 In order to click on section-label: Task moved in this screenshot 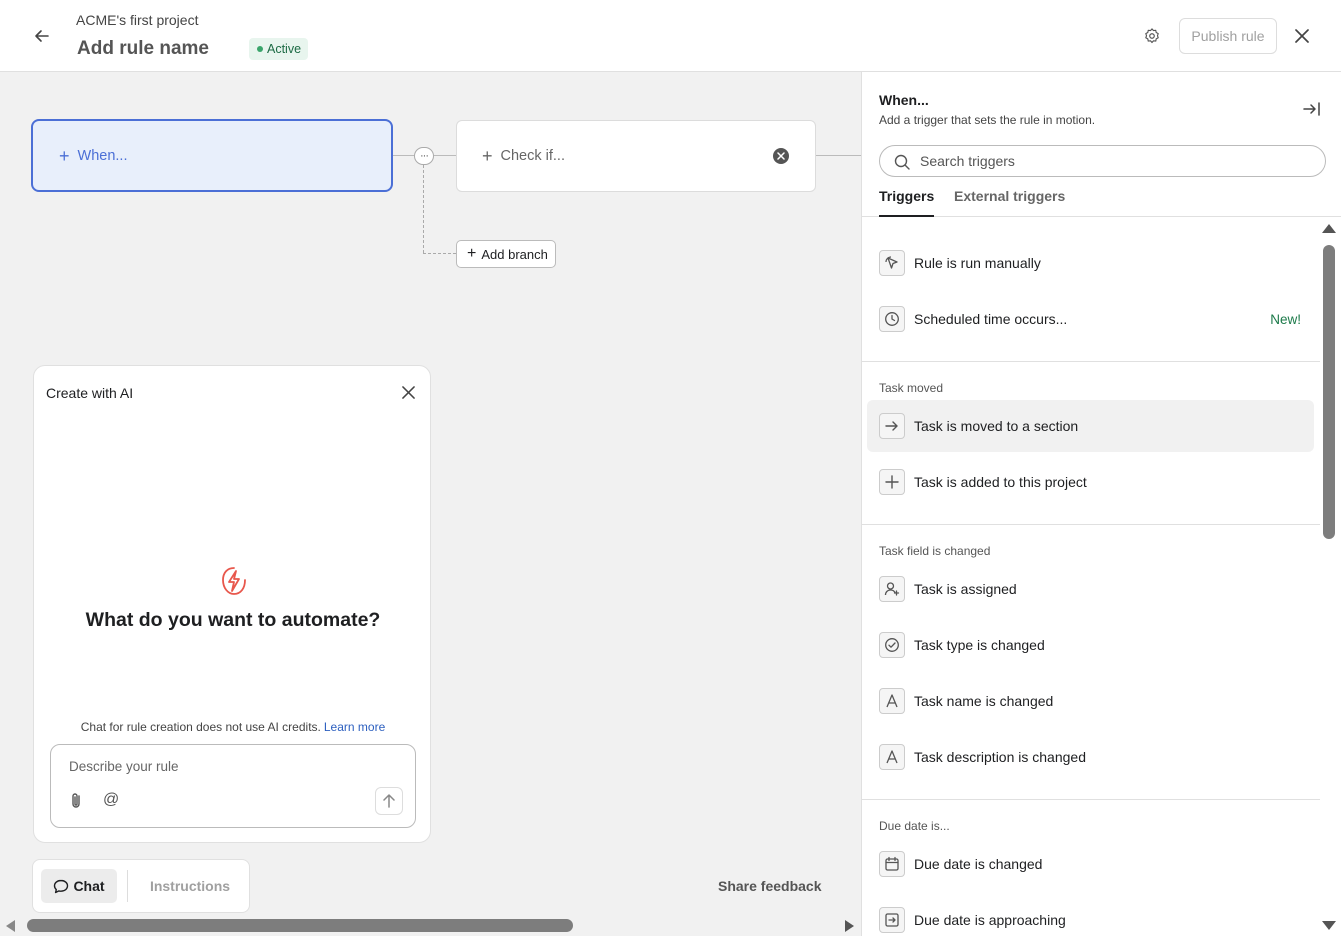, I will do `click(911, 388)`.